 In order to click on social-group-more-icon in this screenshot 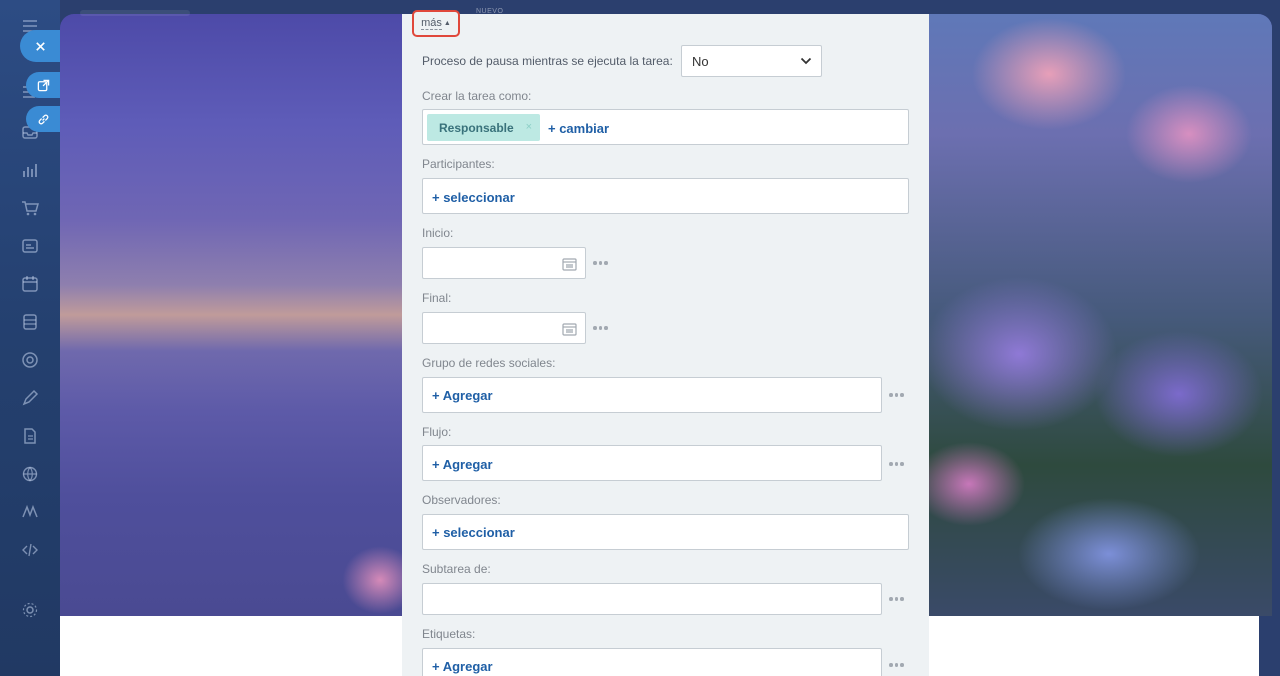, I will do `click(897, 395)`.